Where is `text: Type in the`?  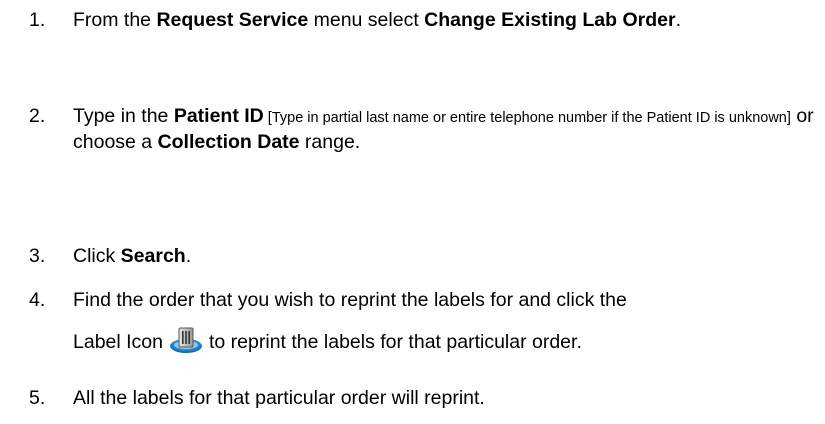
text: Type in the is located at coordinates (123, 116).